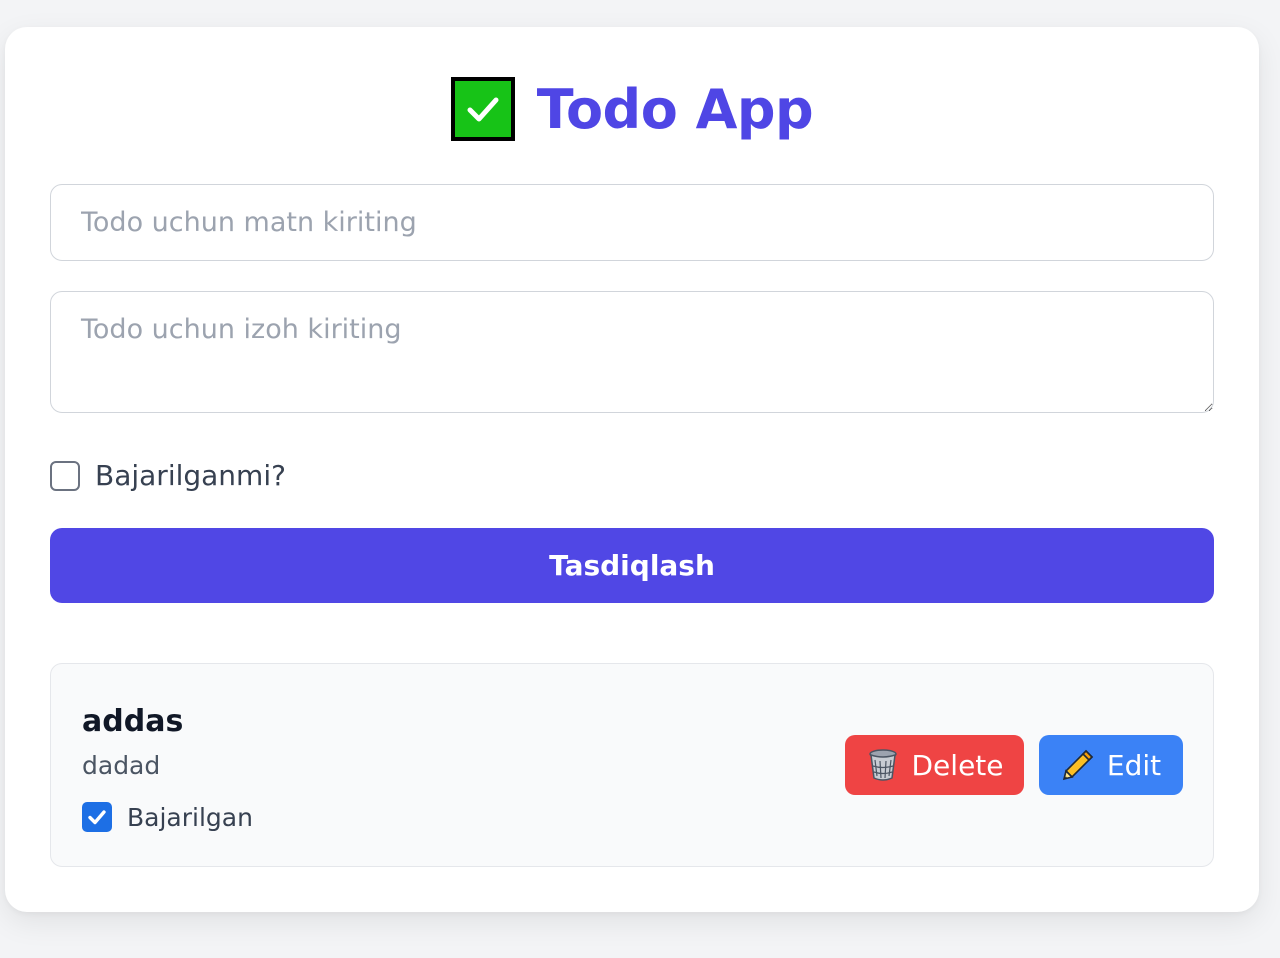 This screenshot has width=1280, height=958. What do you see at coordinates (482, 109) in the screenshot?
I see `check-mark-button-icon` at bounding box center [482, 109].